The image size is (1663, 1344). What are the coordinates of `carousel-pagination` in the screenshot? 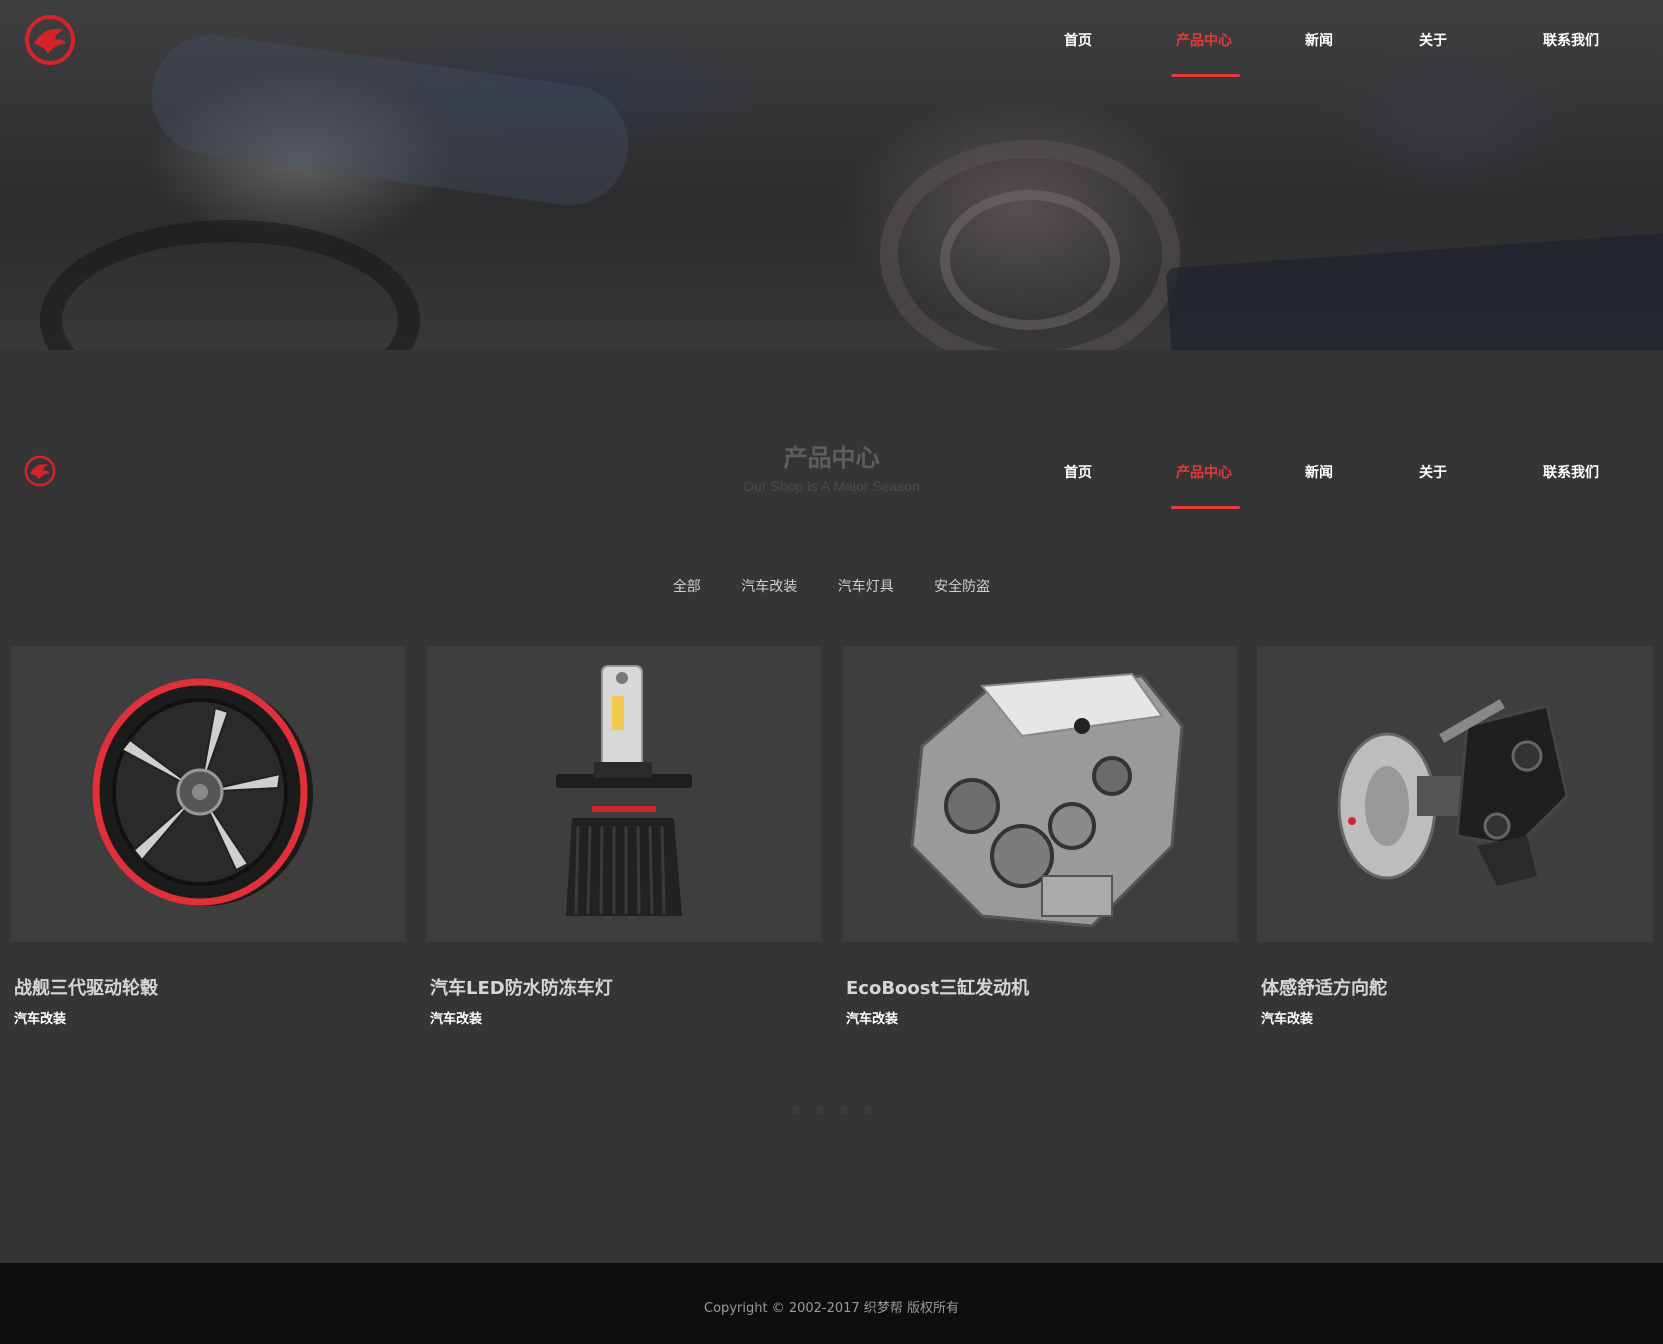 It's located at (831, 1108).